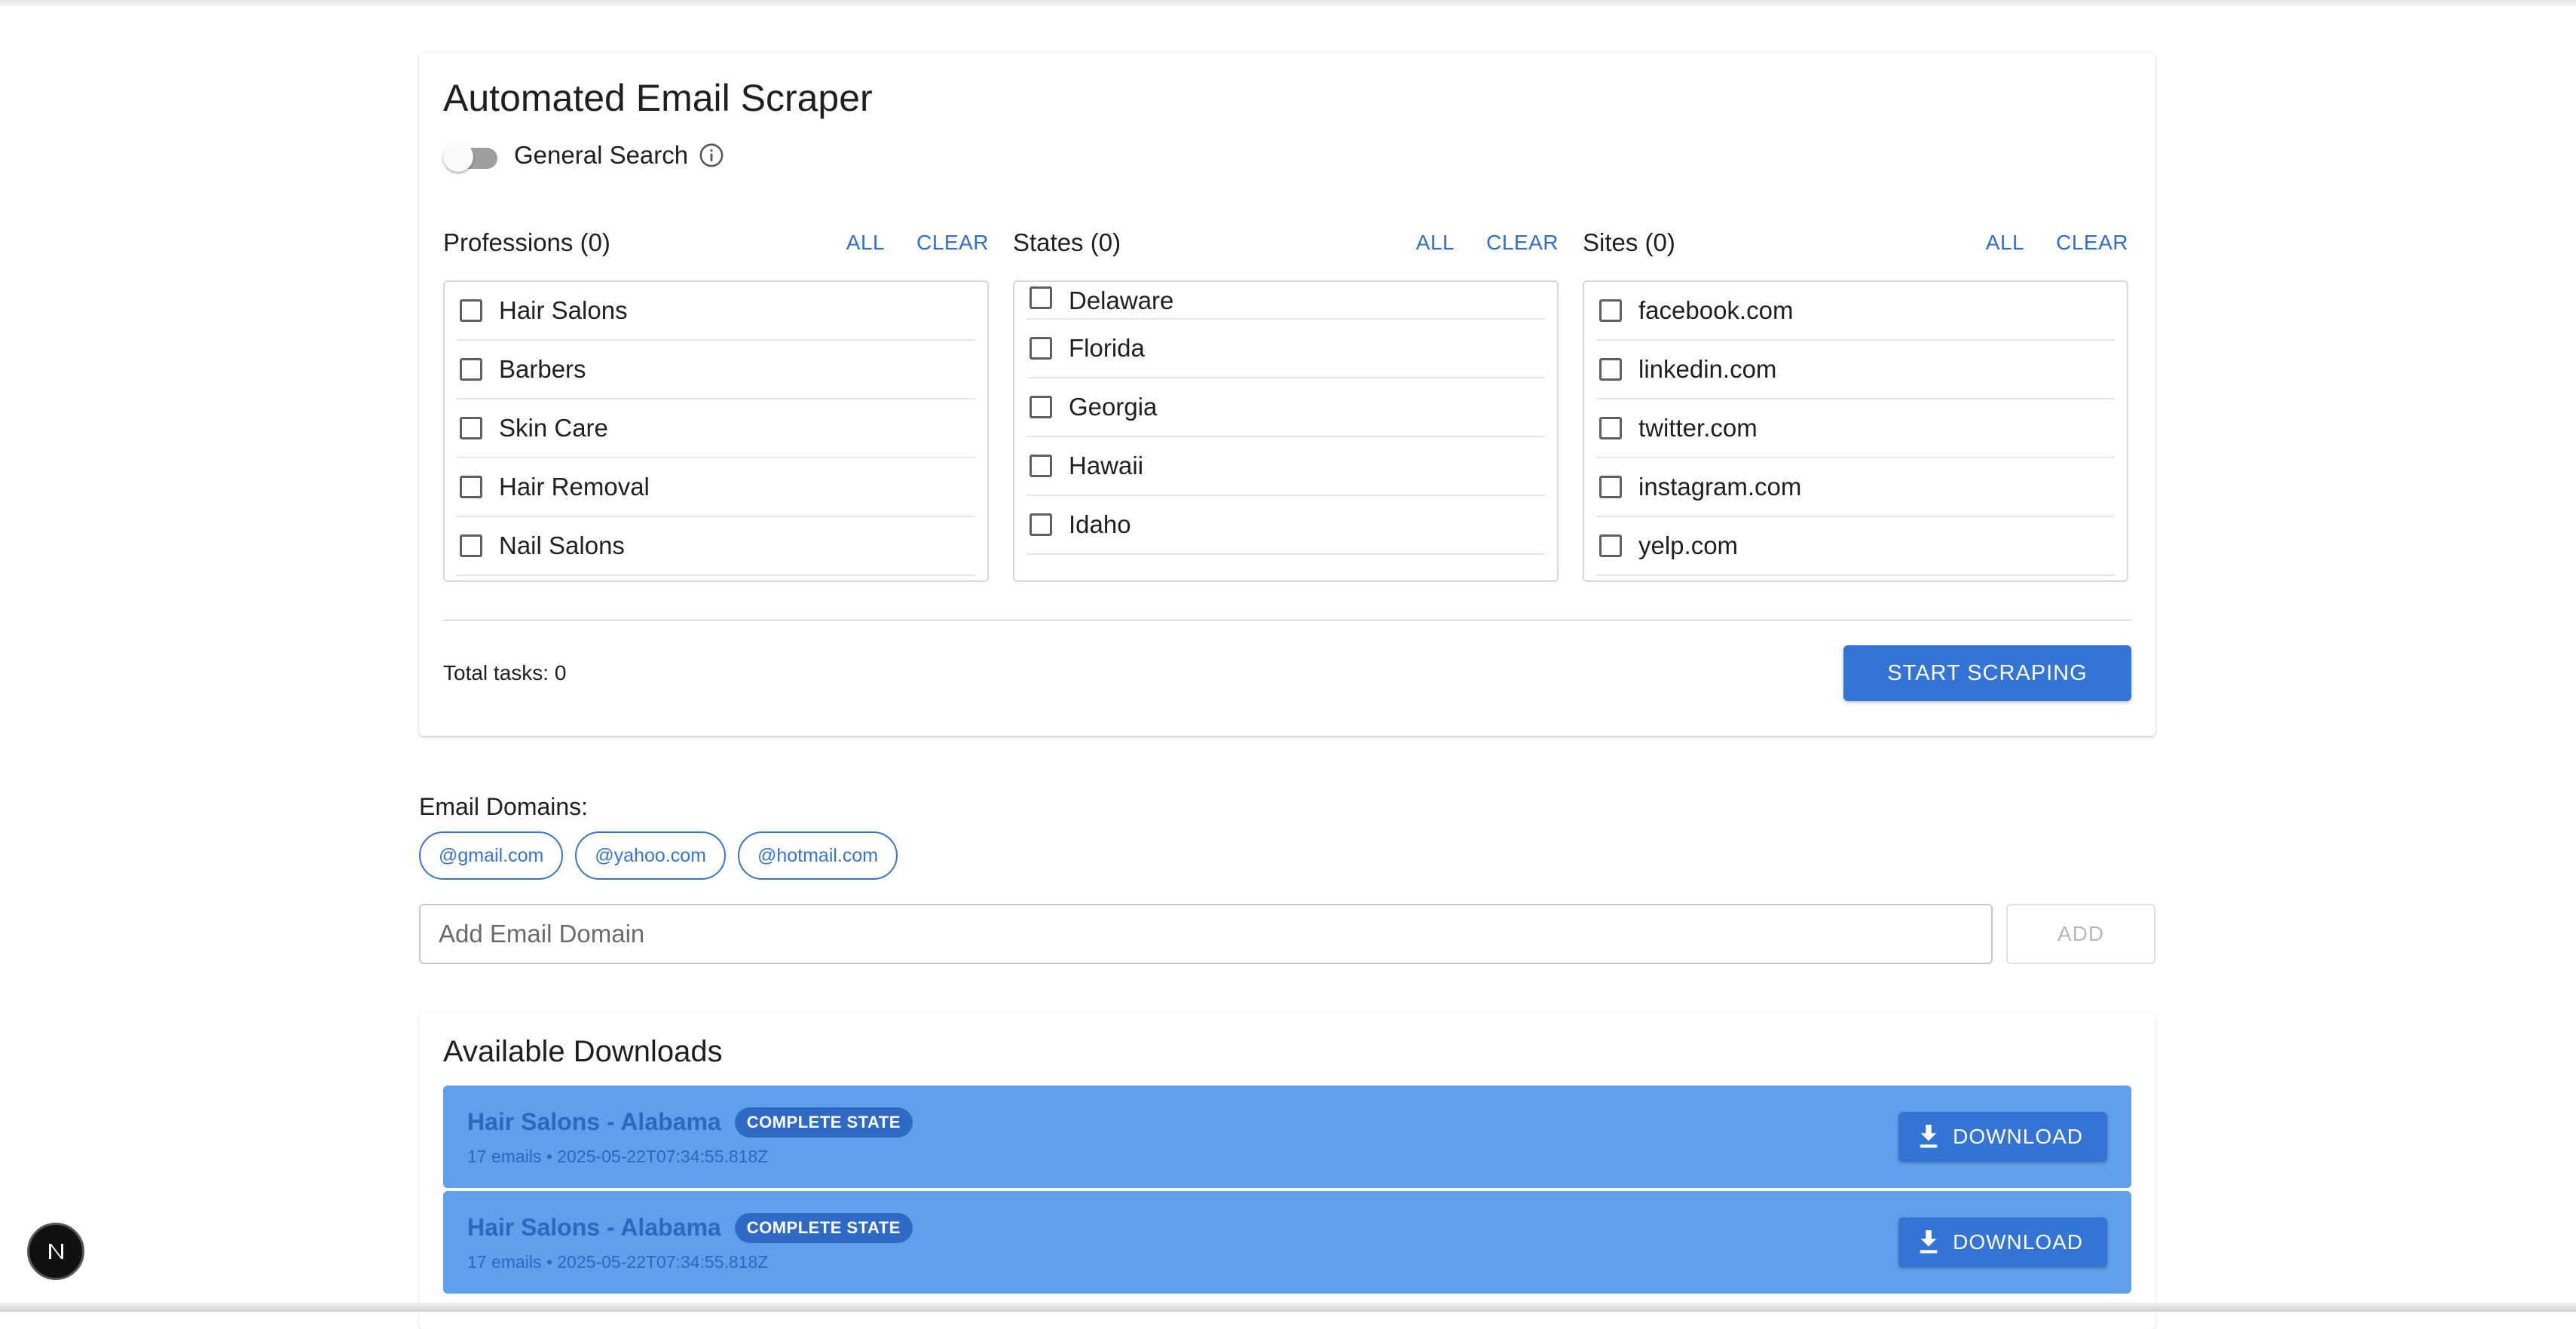 This screenshot has height=1329, width=2576. Describe the element at coordinates (865, 243) in the screenshot. I see `professions-all-button: ALL` at that location.